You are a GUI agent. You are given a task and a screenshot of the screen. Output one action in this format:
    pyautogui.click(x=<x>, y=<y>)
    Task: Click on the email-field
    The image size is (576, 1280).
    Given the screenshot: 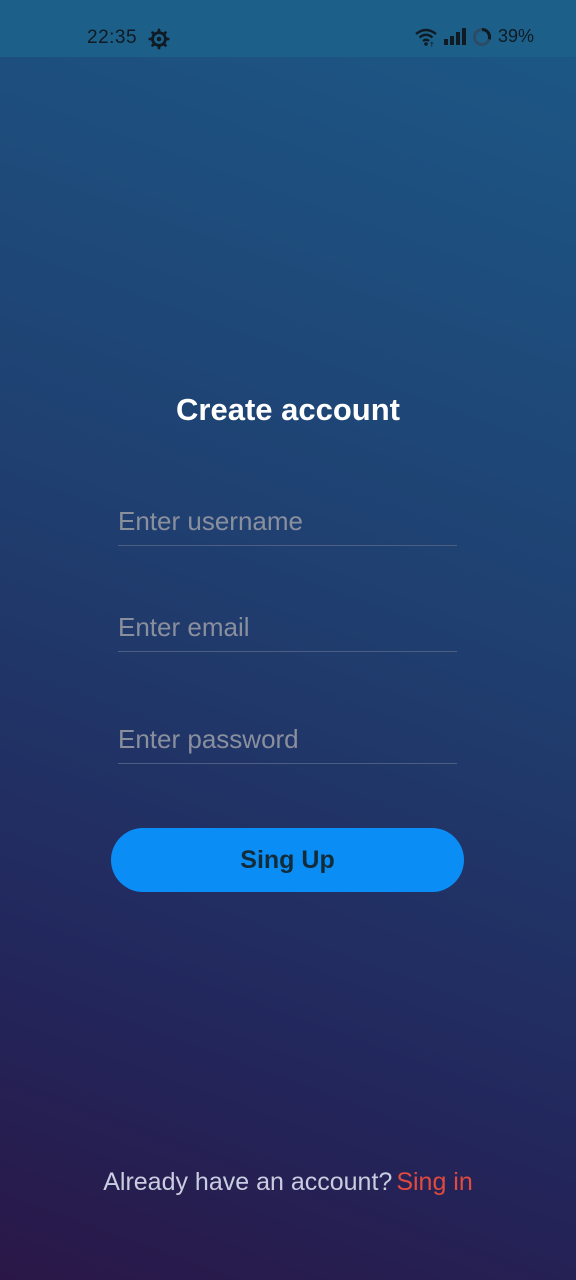 What is the action you would take?
    pyautogui.click(x=287, y=626)
    